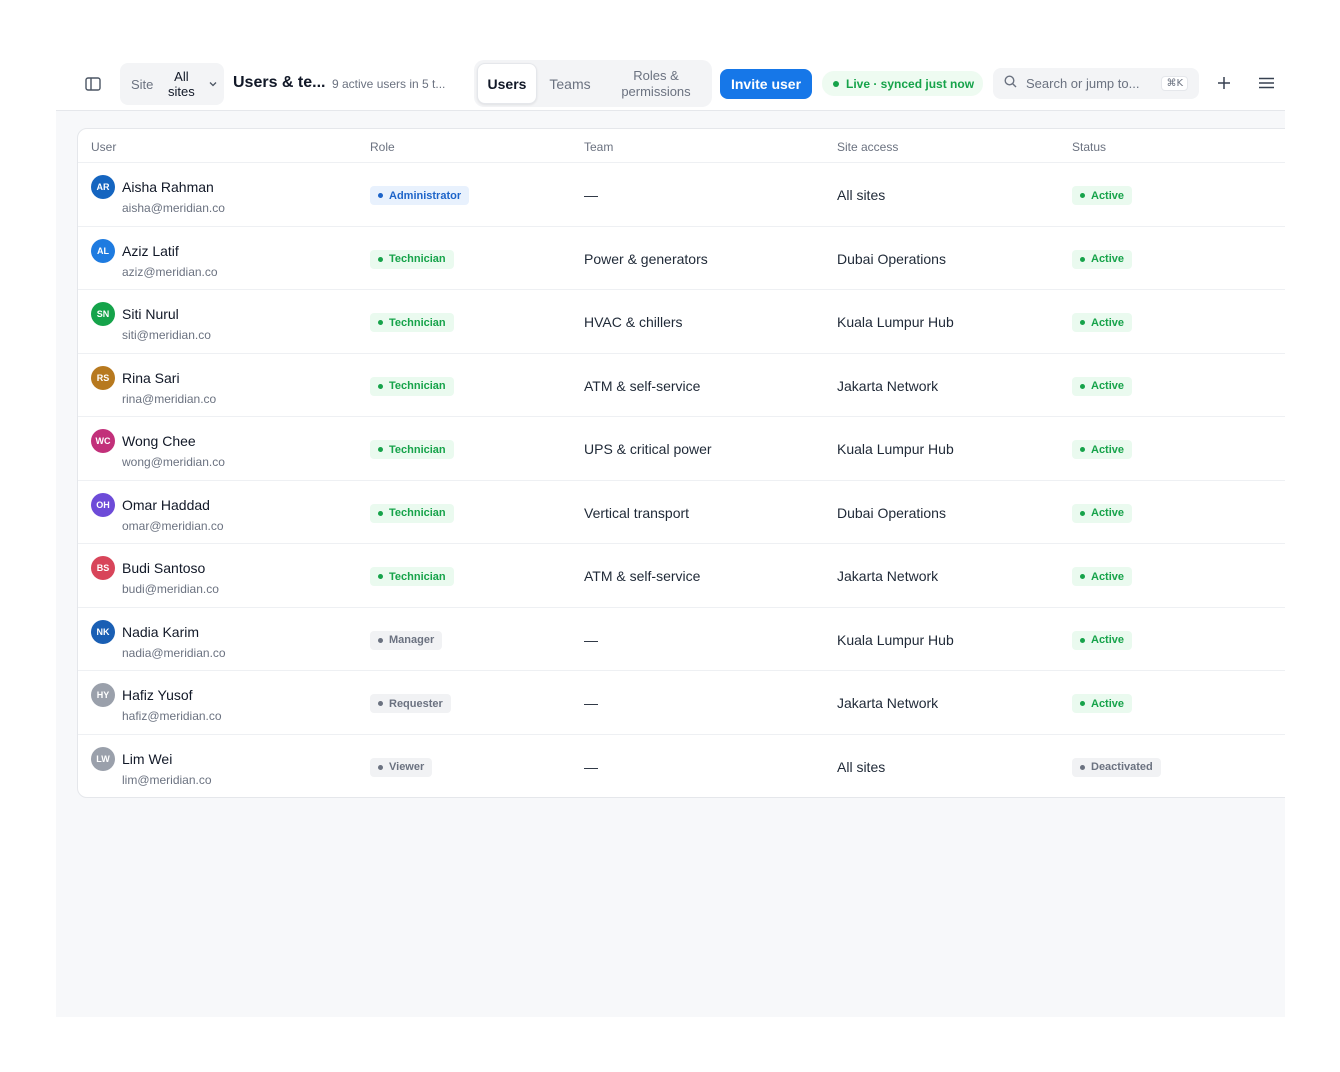  What do you see at coordinates (507, 83) in the screenshot?
I see `tab-users: Users` at bounding box center [507, 83].